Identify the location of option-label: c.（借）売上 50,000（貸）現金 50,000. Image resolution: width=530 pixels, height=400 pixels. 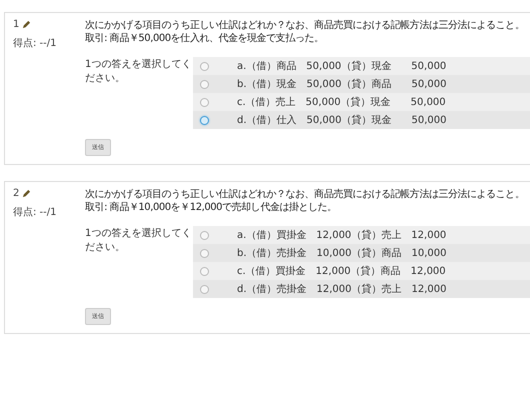
(341, 102).